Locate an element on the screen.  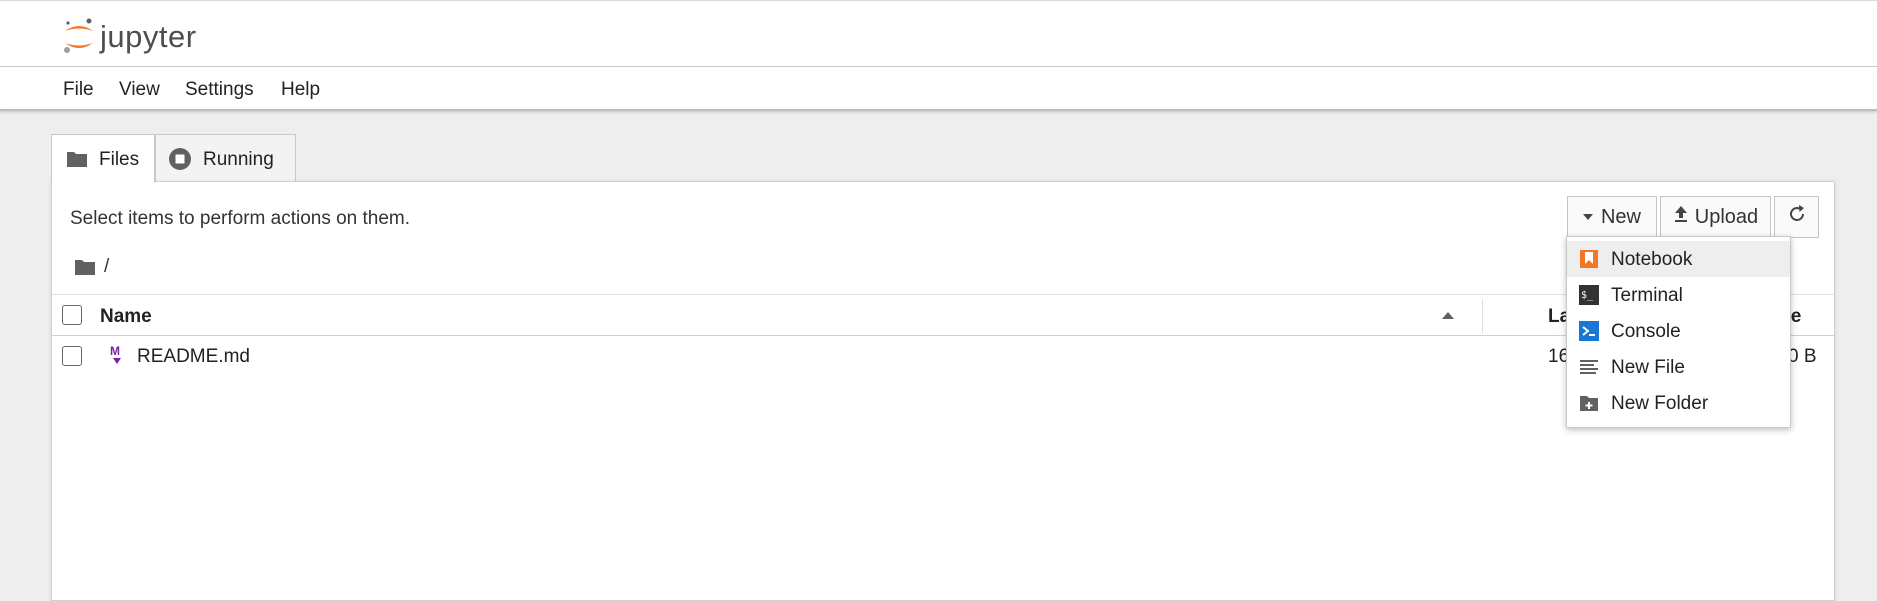
folder-icon is located at coordinates (77, 162).